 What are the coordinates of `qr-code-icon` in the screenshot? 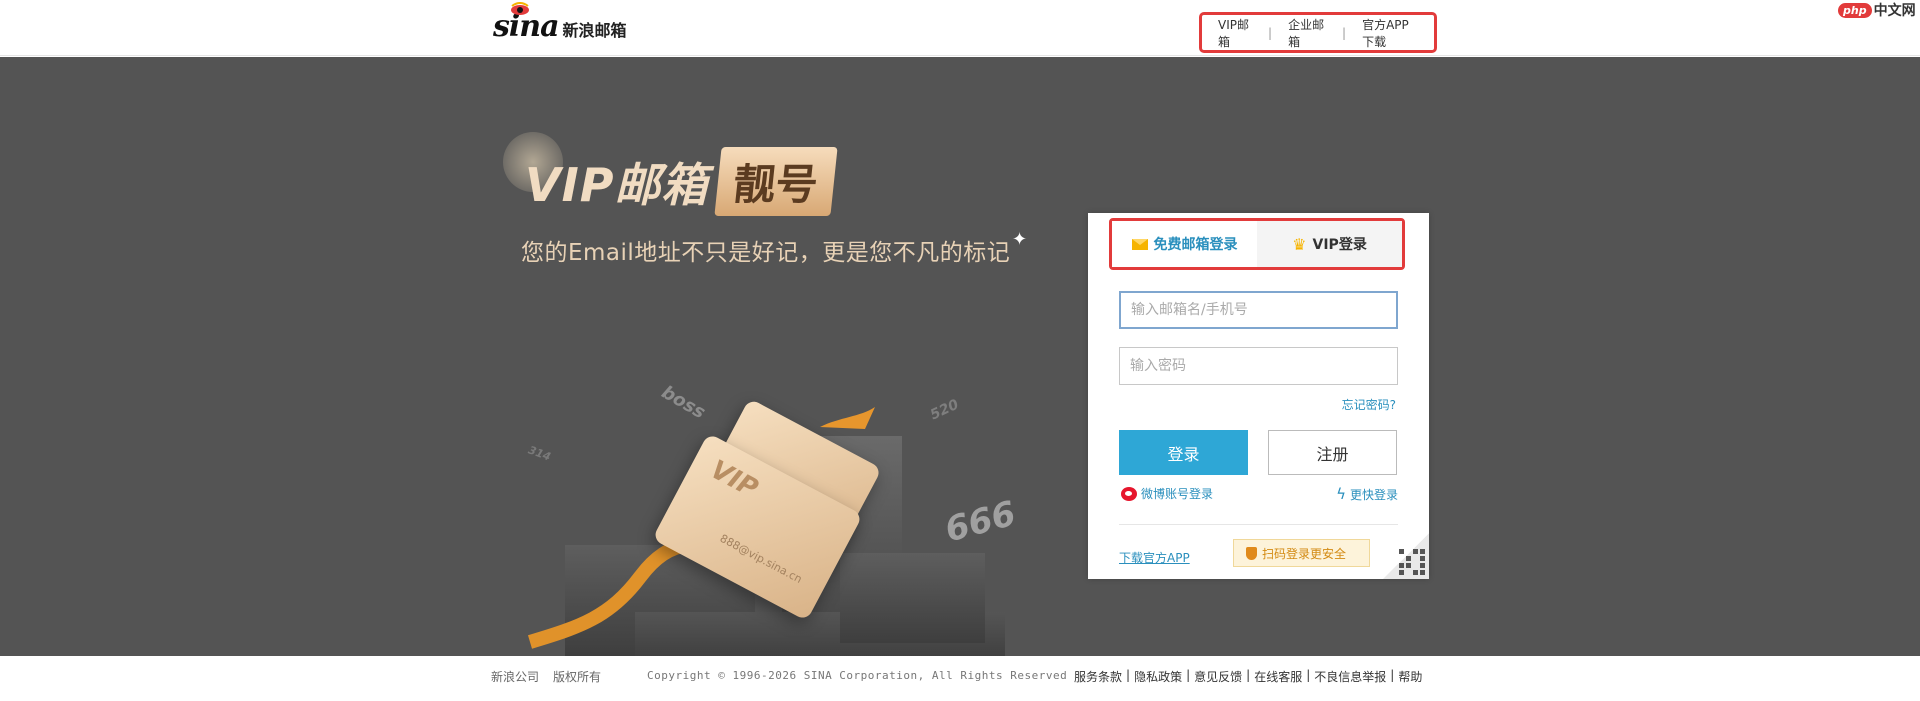 It's located at (1412, 562).